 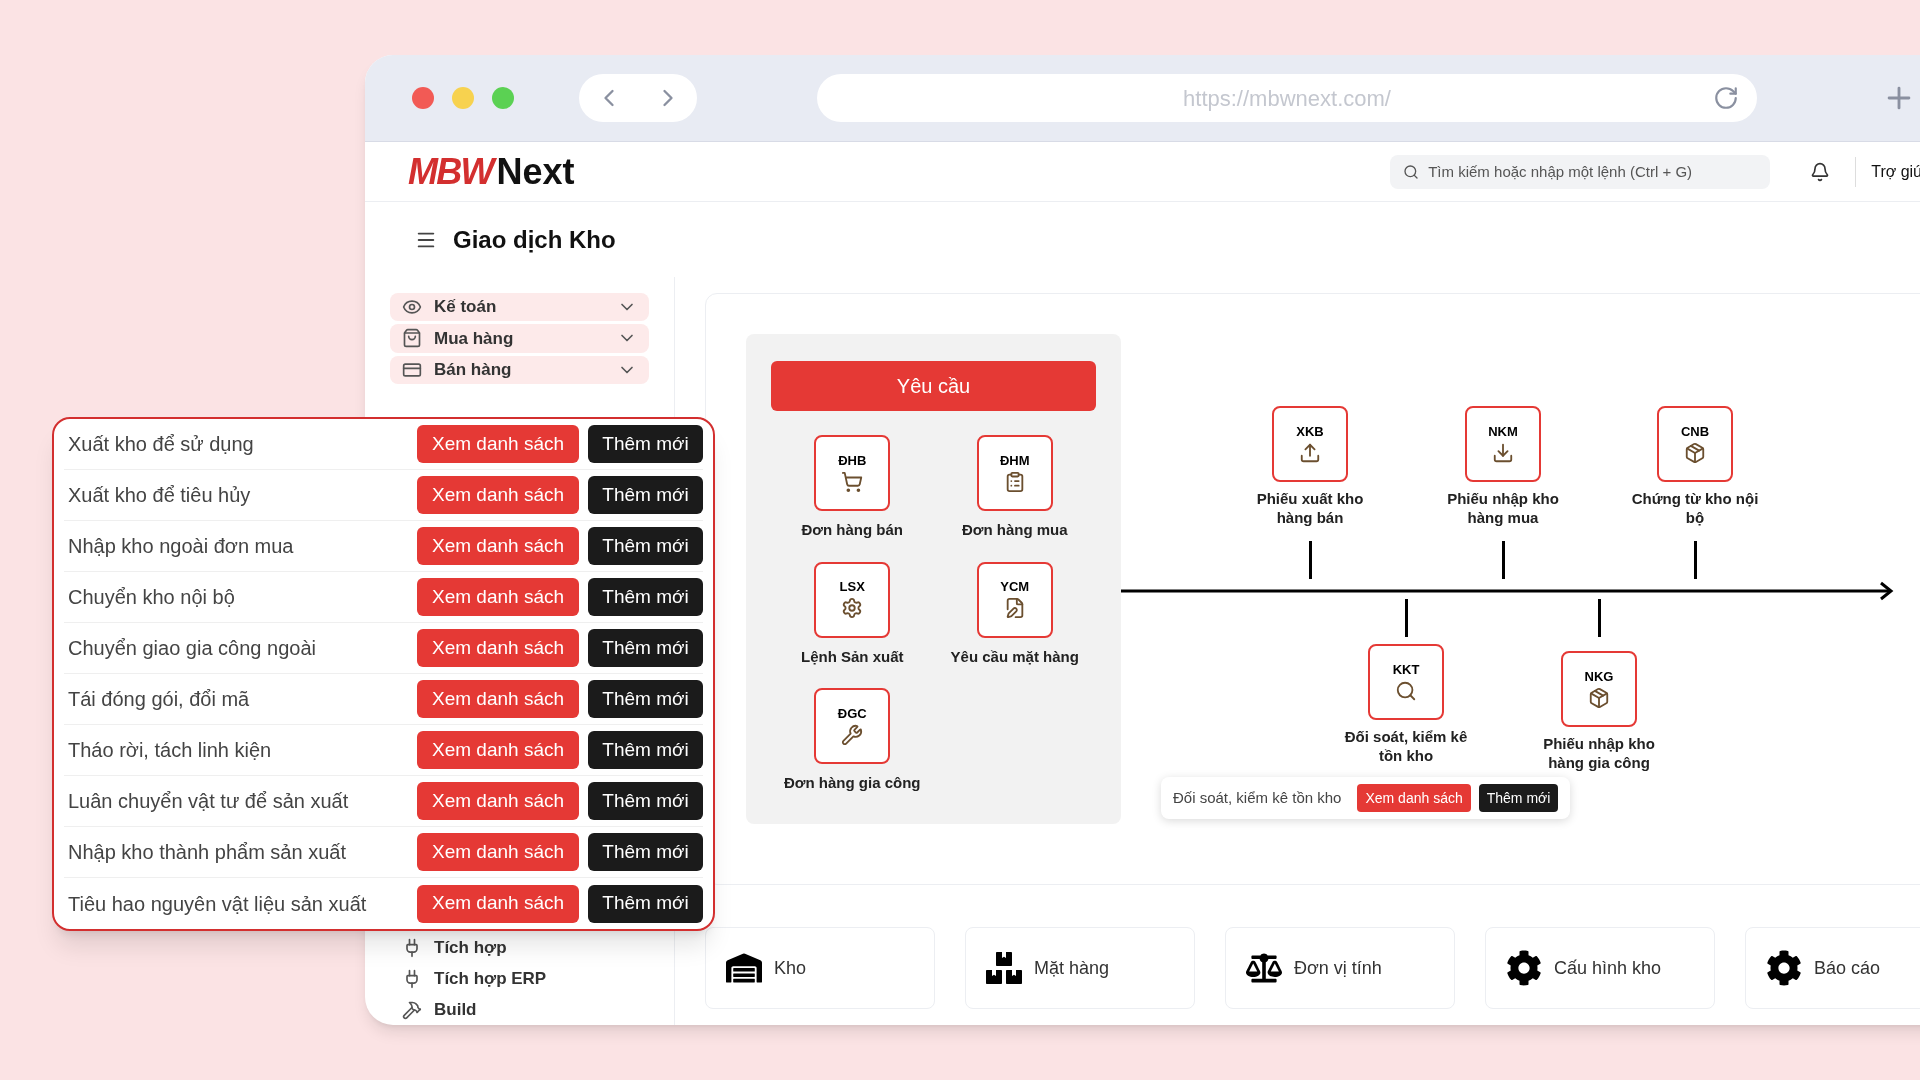 What do you see at coordinates (159, 495) in the screenshot?
I see `action-label: Xuất kho để tiêu hủy` at bounding box center [159, 495].